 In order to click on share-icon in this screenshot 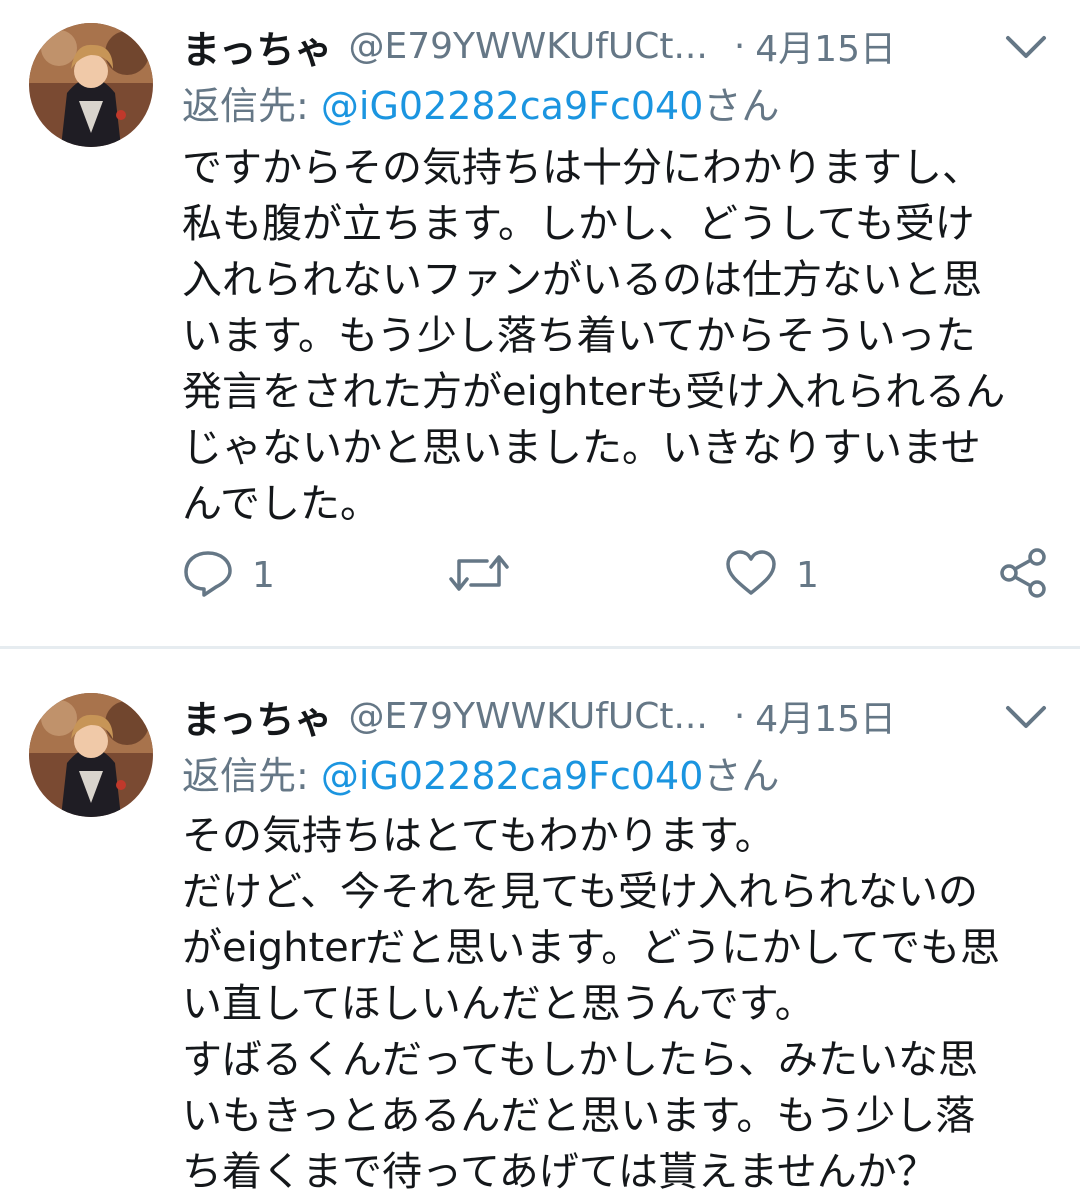, I will do `click(1024, 575)`.